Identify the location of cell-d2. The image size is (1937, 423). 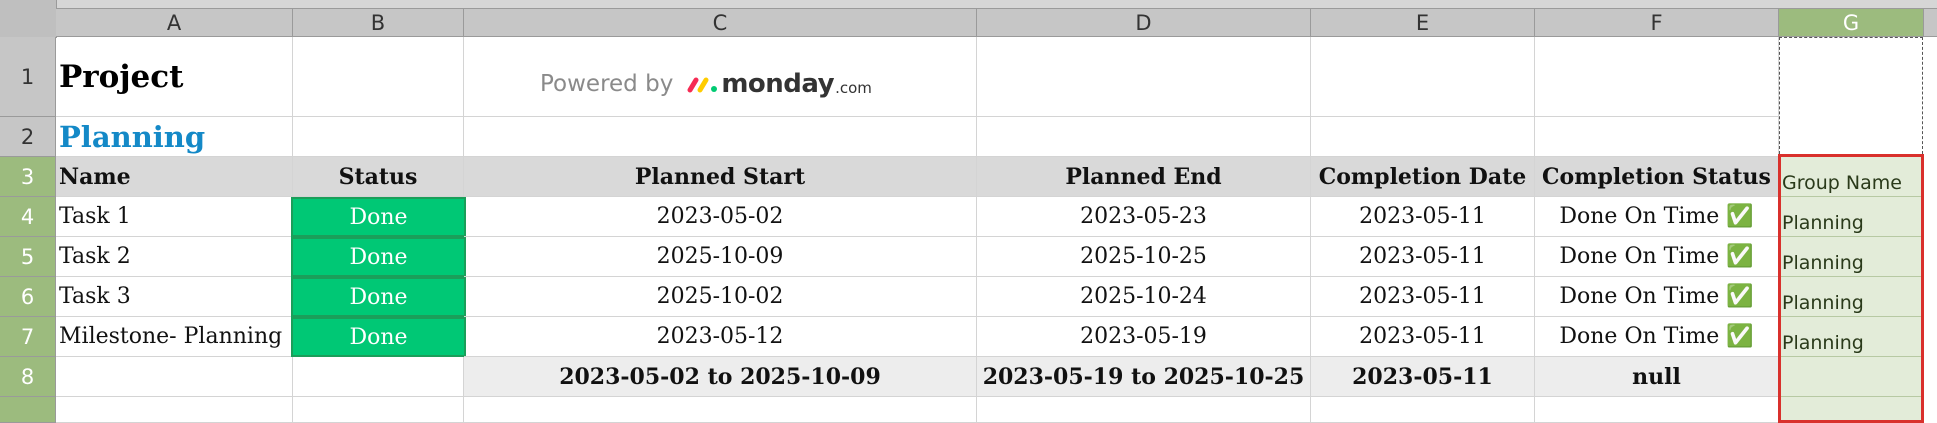
(1144, 137).